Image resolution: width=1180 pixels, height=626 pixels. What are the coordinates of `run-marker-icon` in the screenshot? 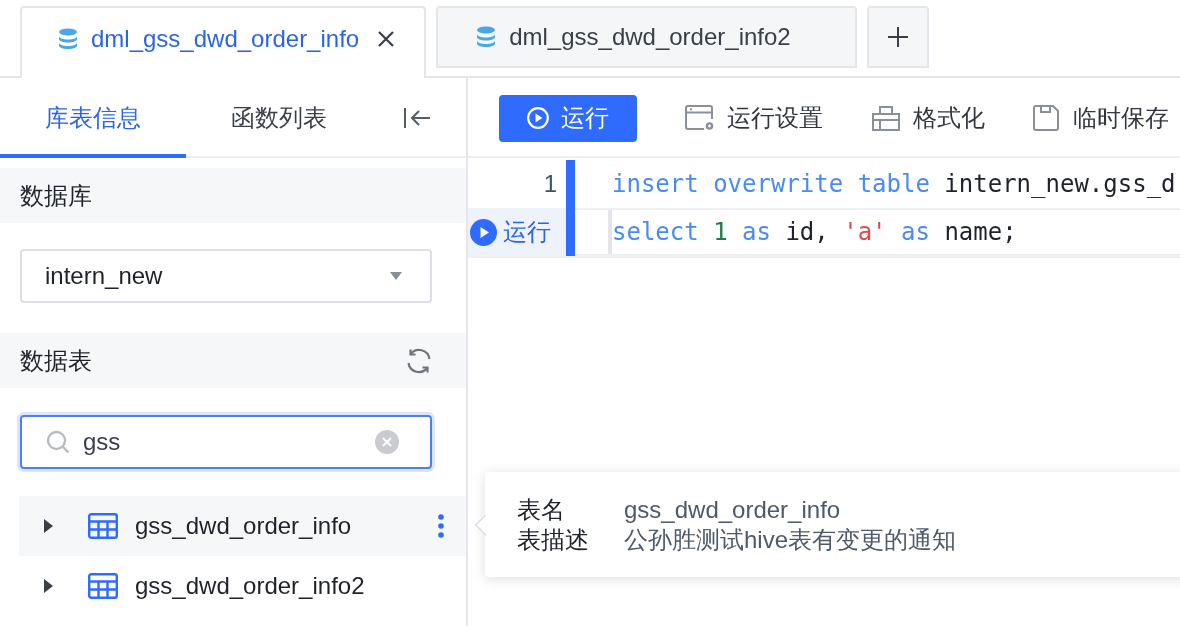 It's located at (483, 232).